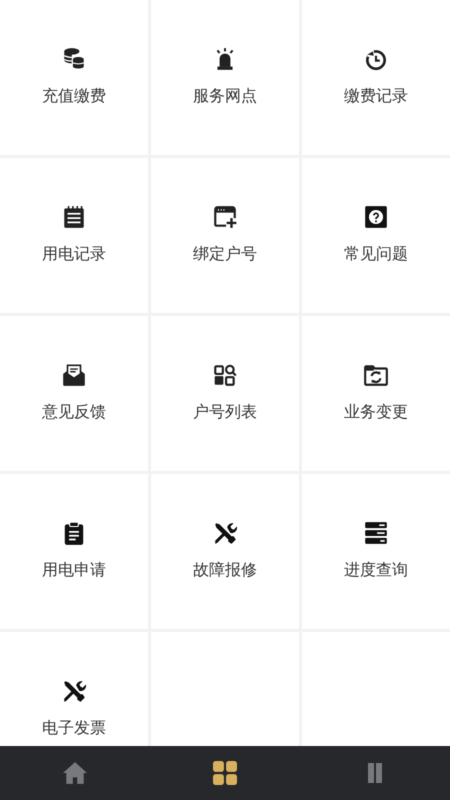  Describe the element at coordinates (225, 77) in the screenshot. I see `menu-tile: 服务网点` at that location.